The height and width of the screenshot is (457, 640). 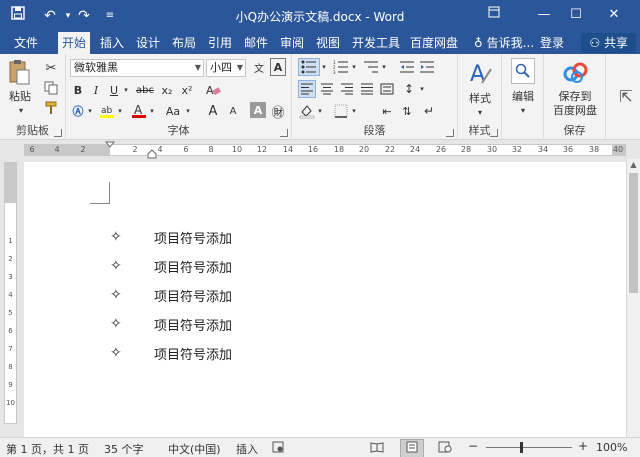 What do you see at coordinates (110, 16) in the screenshot?
I see `customize-quick-access-icon: ≡` at bounding box center [110, 16].